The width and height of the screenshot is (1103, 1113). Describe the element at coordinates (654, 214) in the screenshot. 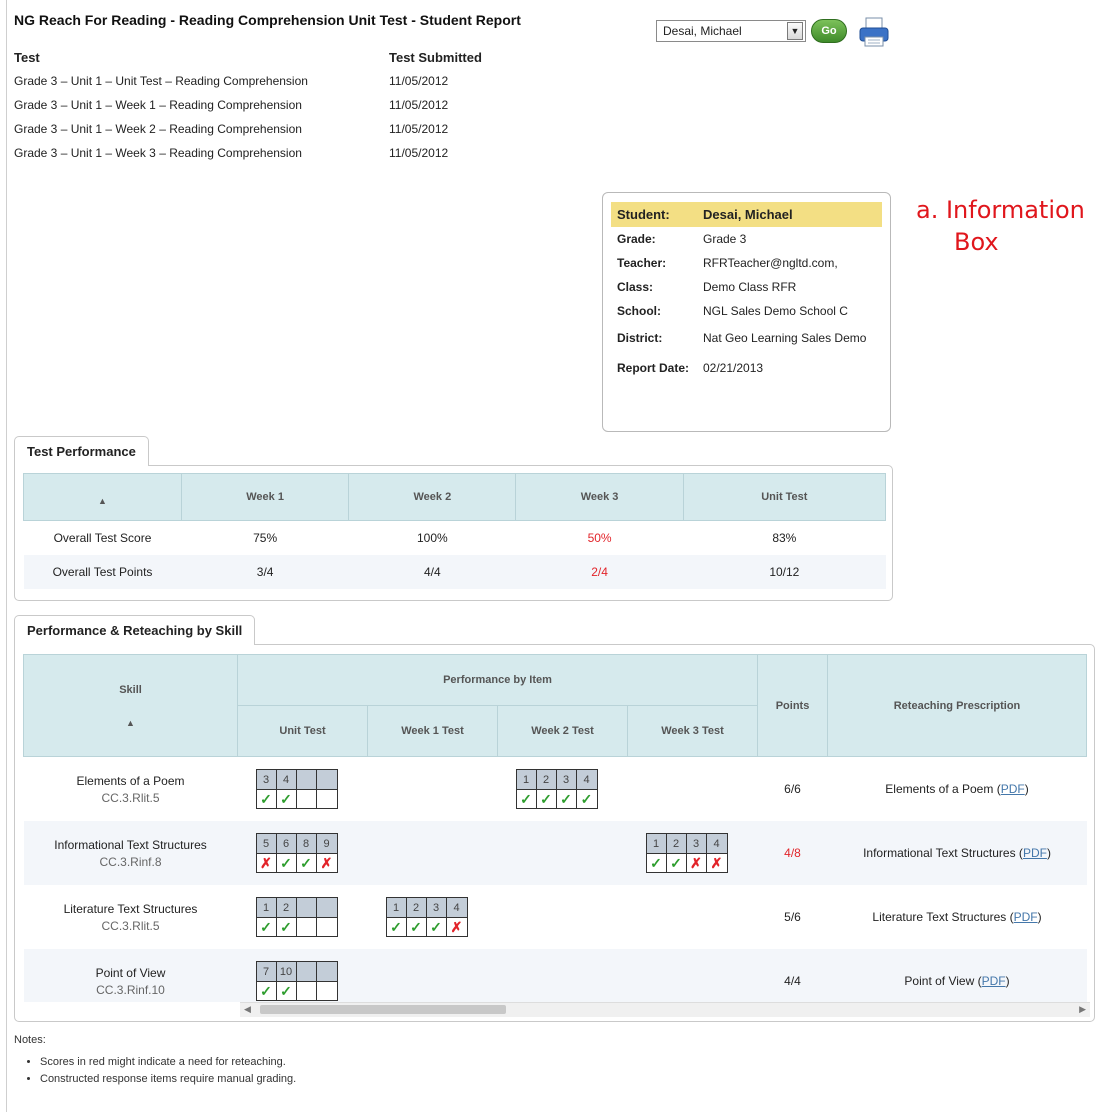

I see `info-label: Student:` at that location.